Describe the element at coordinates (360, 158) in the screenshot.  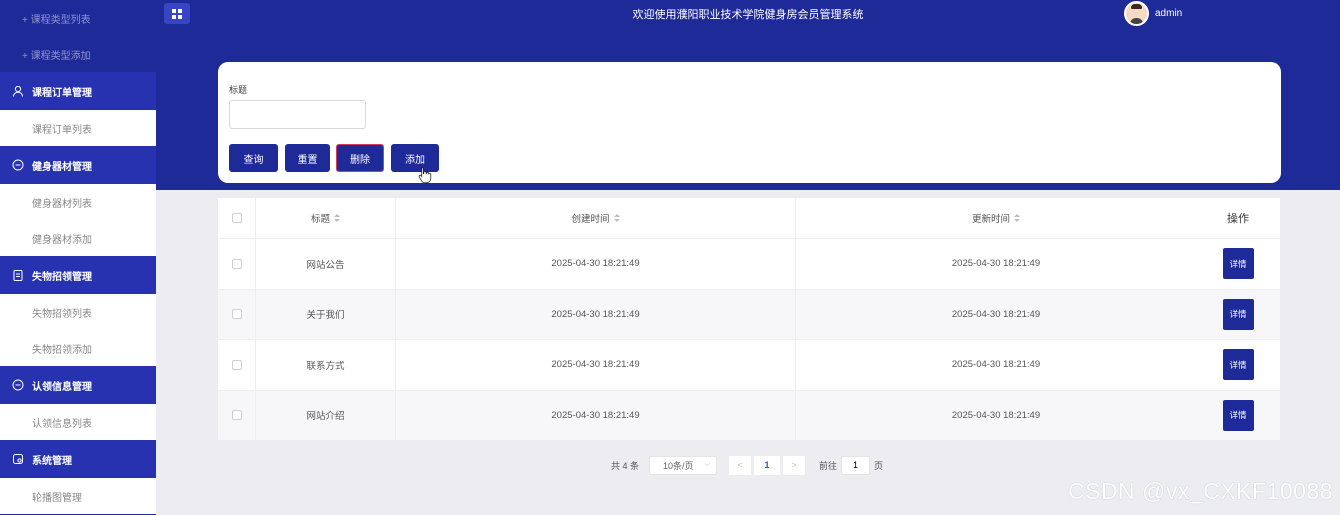
I see `delete-button: 删除` at that location.